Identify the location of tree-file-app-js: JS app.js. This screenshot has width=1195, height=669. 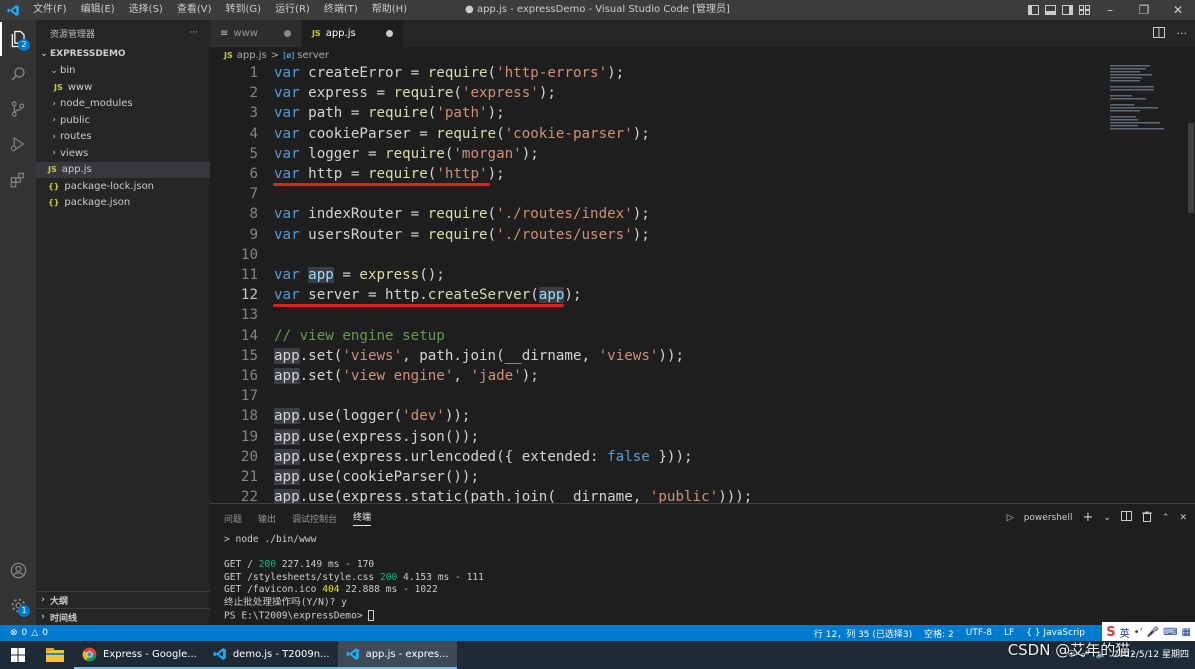
(123, 169).